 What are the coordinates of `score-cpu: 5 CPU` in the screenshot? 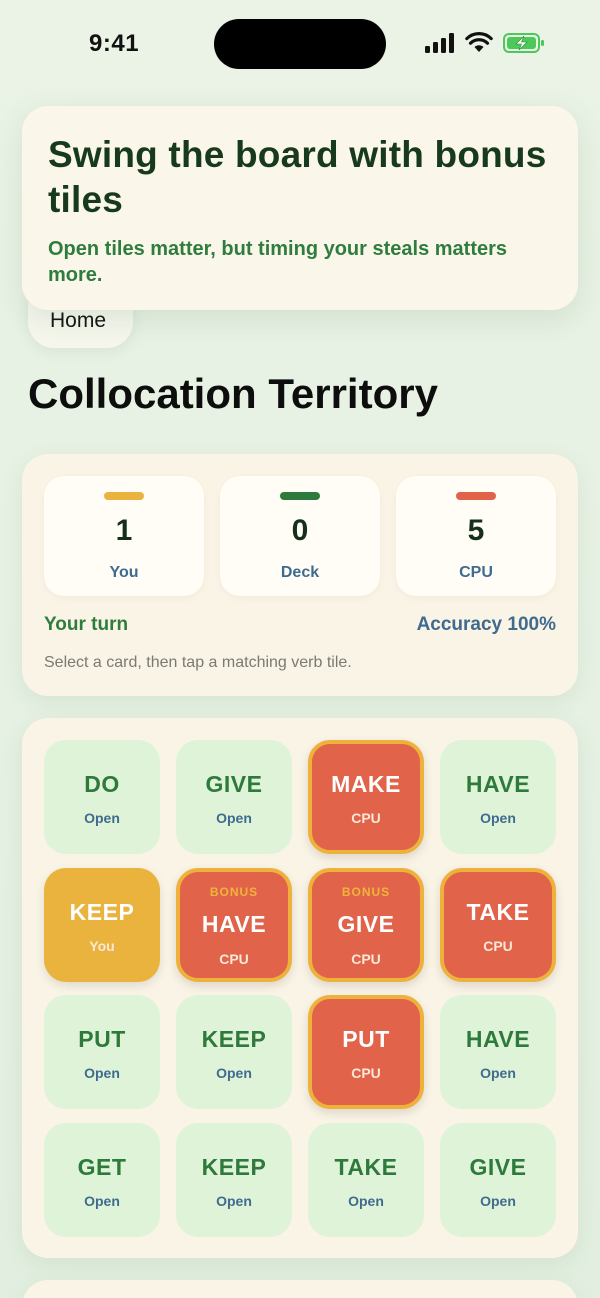 It's located at (476, 536).